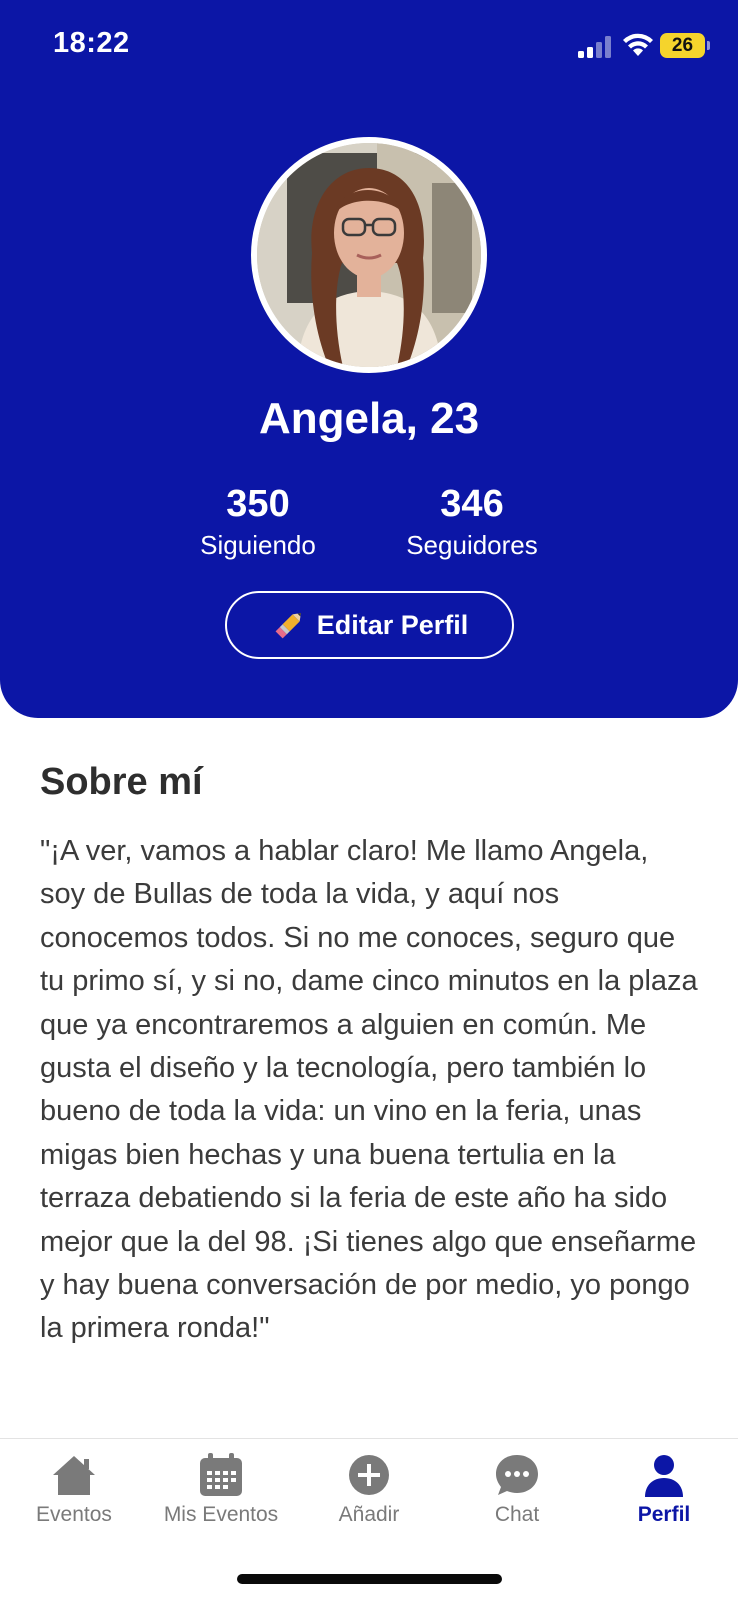 This screenshot has height=1600, width=738. What do you see at coordinates (594, 47) in the screenshot?
I see `cellular-signal-icon` at bounding box center [594, 47].